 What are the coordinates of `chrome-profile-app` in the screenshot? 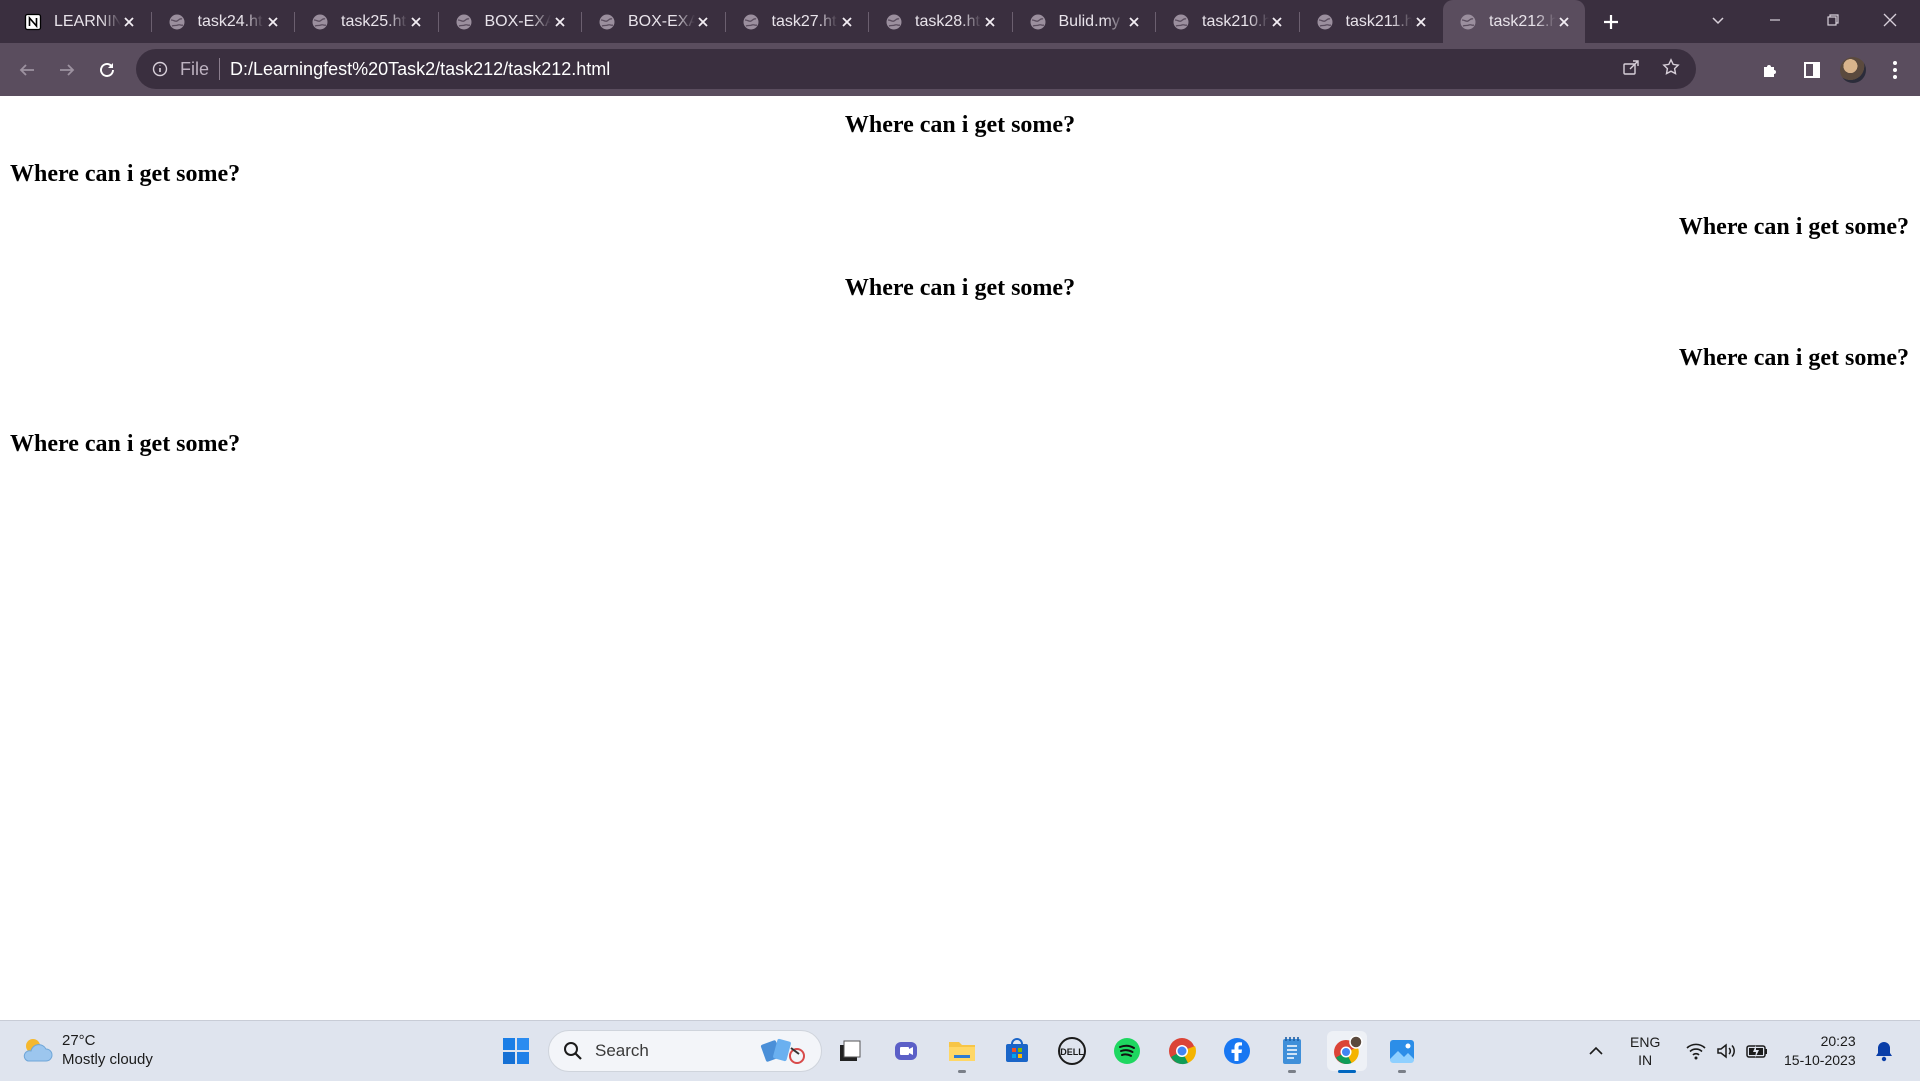 It's located at (1347, 1052).